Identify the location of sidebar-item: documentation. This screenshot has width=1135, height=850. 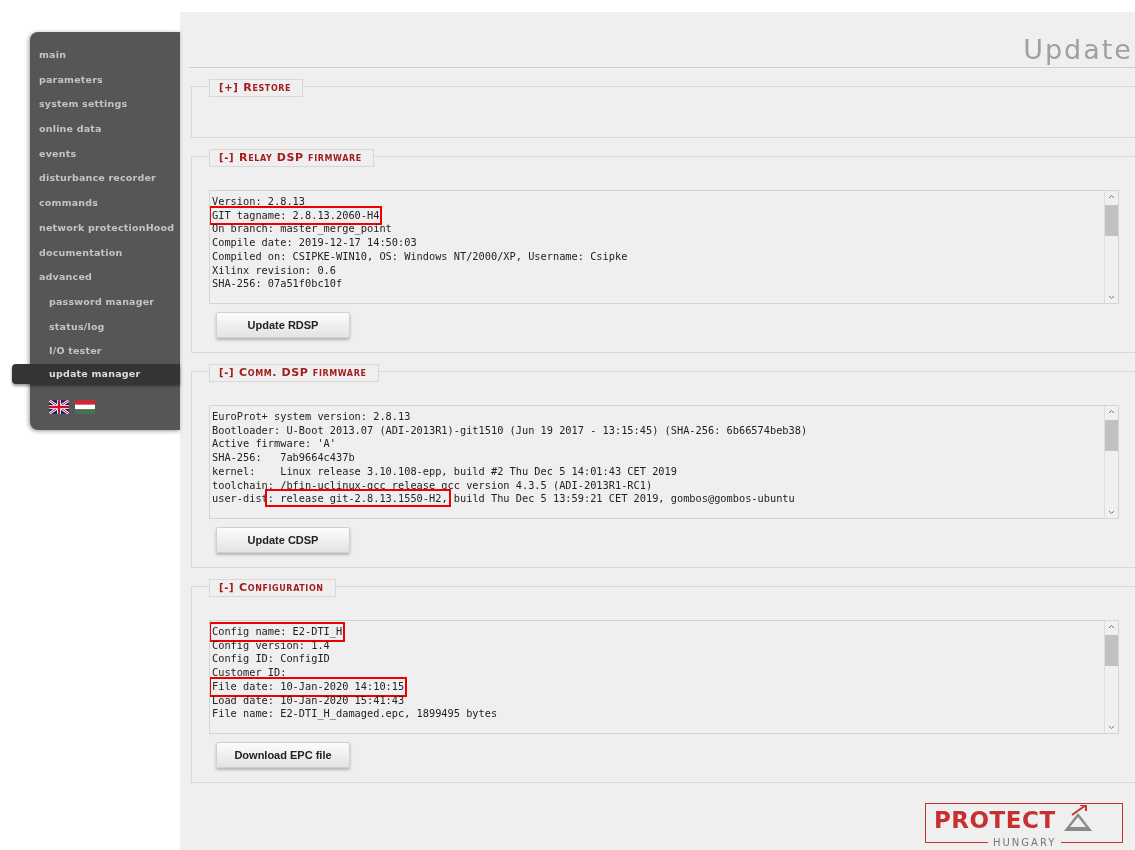
(105, 255).